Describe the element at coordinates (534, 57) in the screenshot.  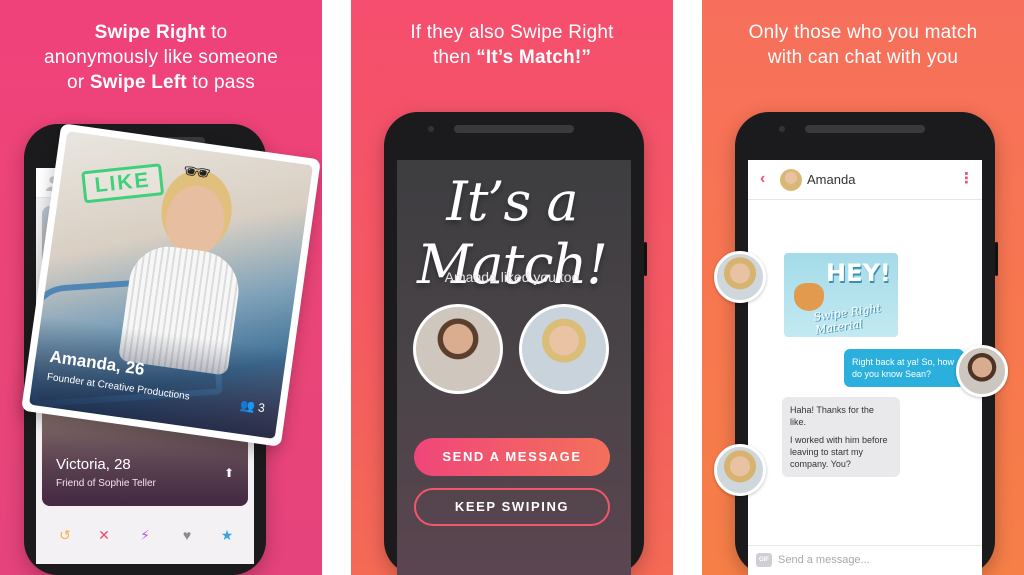
I see `caption-bold: “It’s Match!”` at that location.